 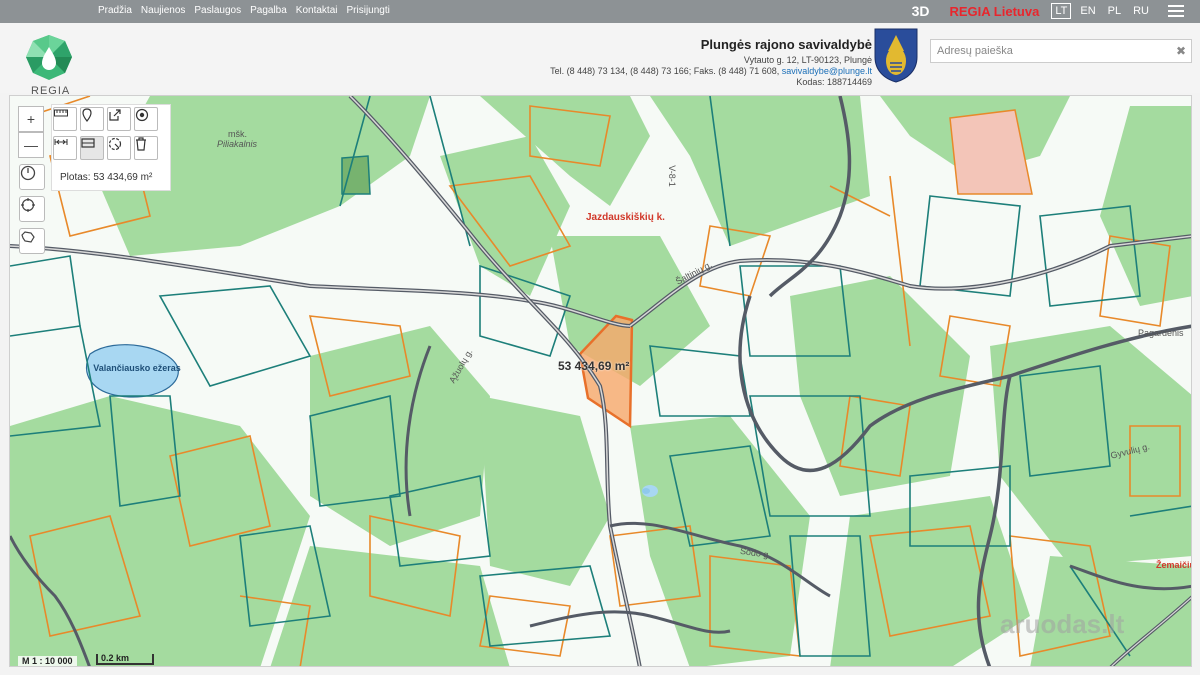 What do you see at coordinates (88, 143) in the screenshot?
I see `area-icon` at bounding box center [88, 143].